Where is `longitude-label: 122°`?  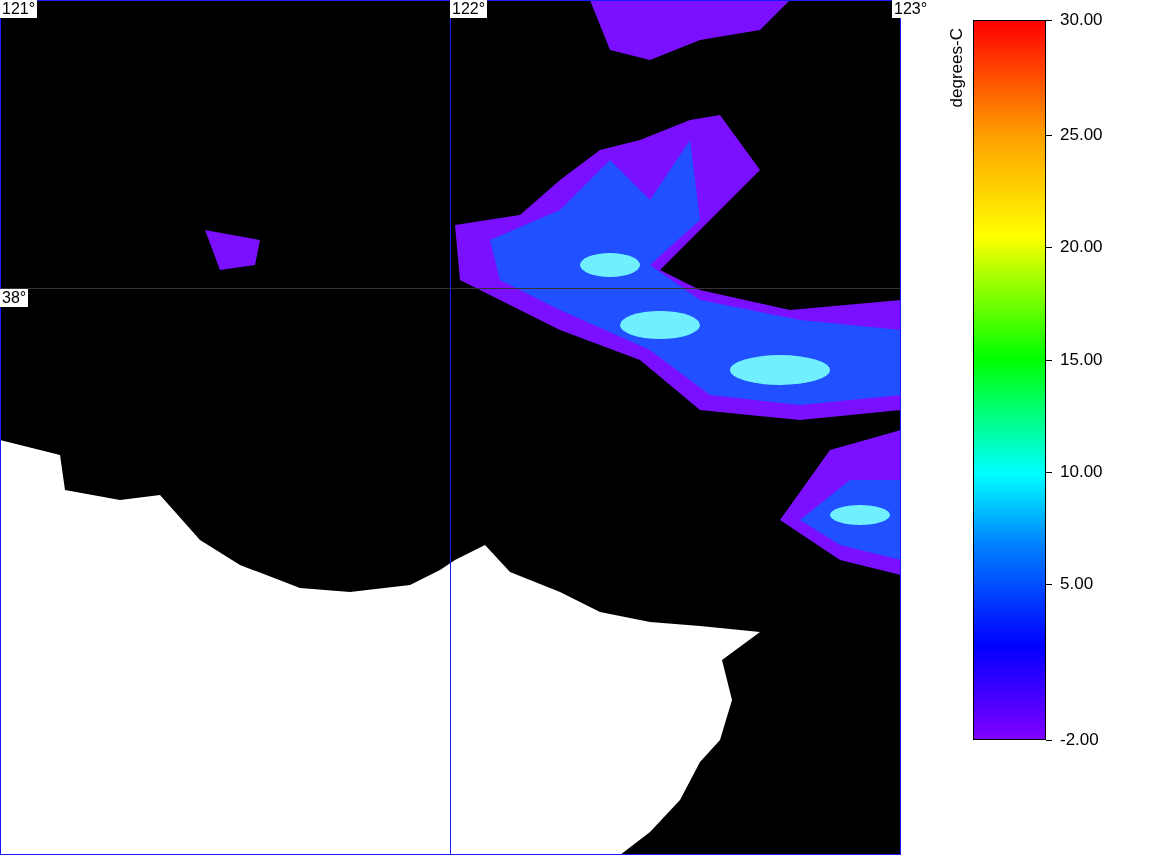 longitude-label: 122° is located at coordinates (469, 9).